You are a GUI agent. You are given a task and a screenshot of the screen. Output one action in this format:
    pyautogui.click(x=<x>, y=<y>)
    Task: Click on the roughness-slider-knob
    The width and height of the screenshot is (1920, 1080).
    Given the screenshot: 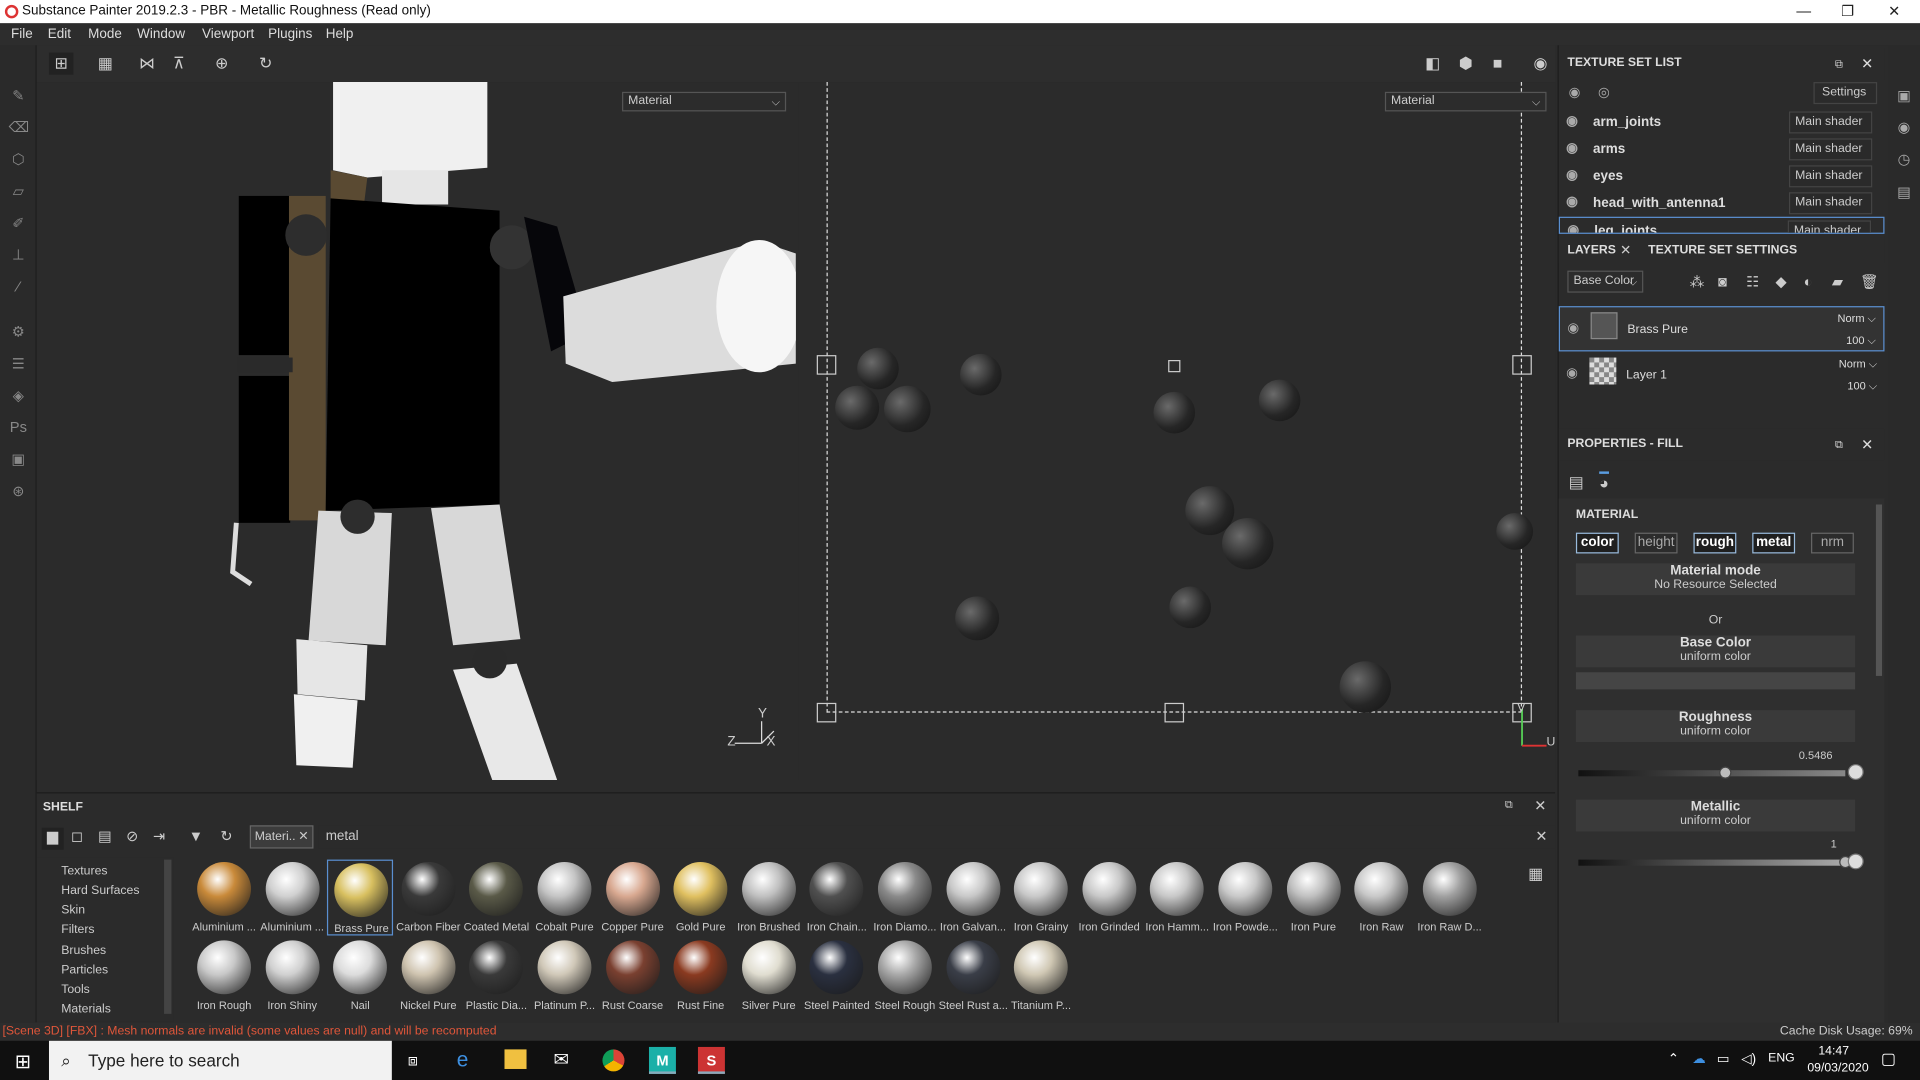 What is the action you would take?
    pyautogui.click(x=1724, y=772)
    